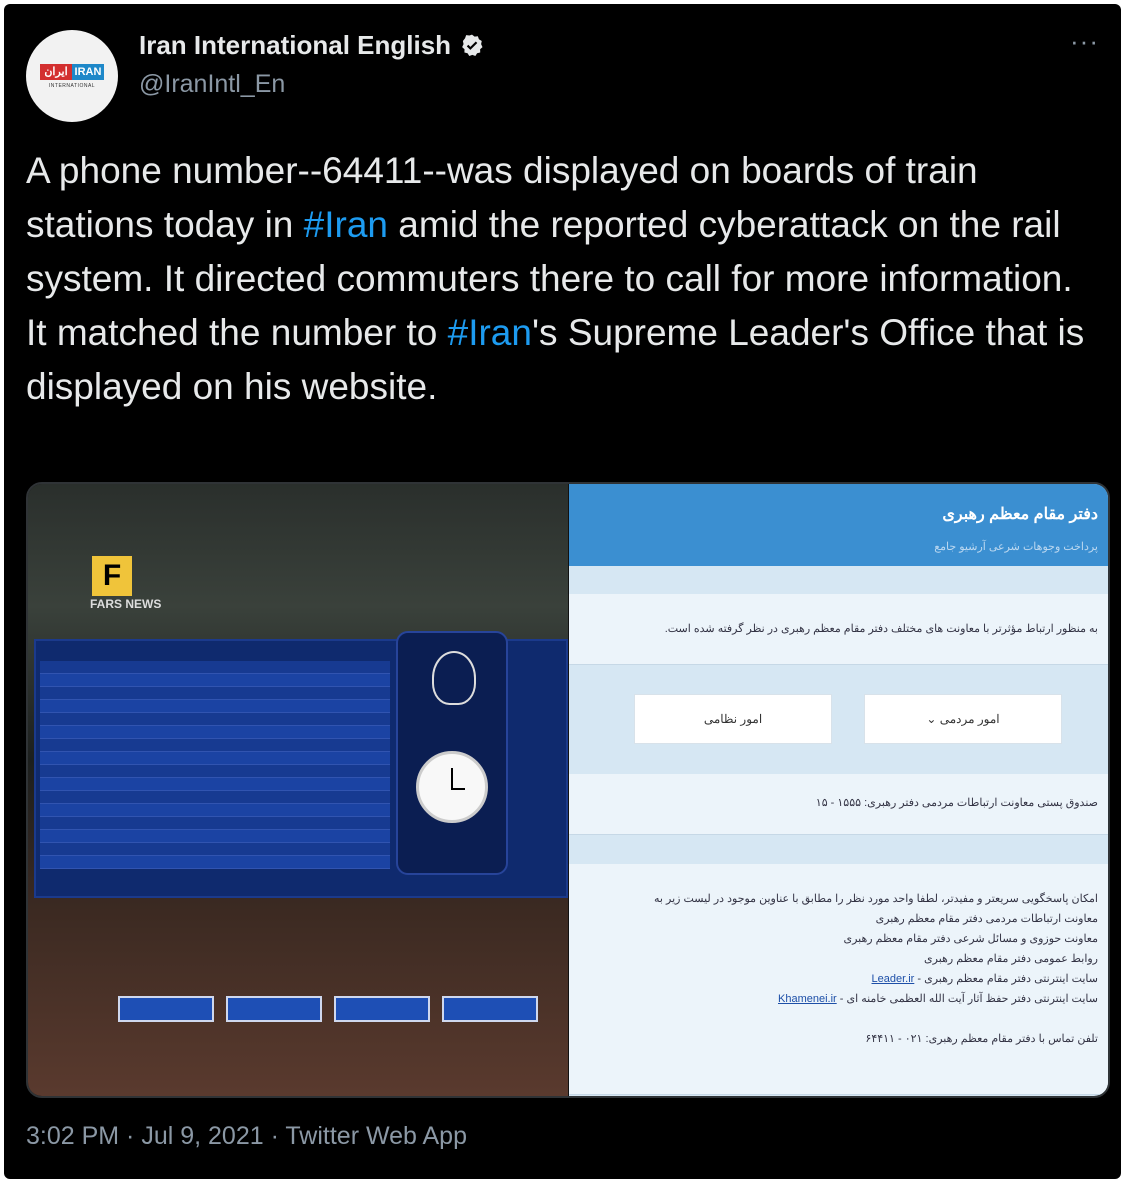 This screenshot has height=1183, width=1123. What do you see at coordinates (215, 765) in the screenshot?
I see `board-rows` at bounding box center [215, 765].